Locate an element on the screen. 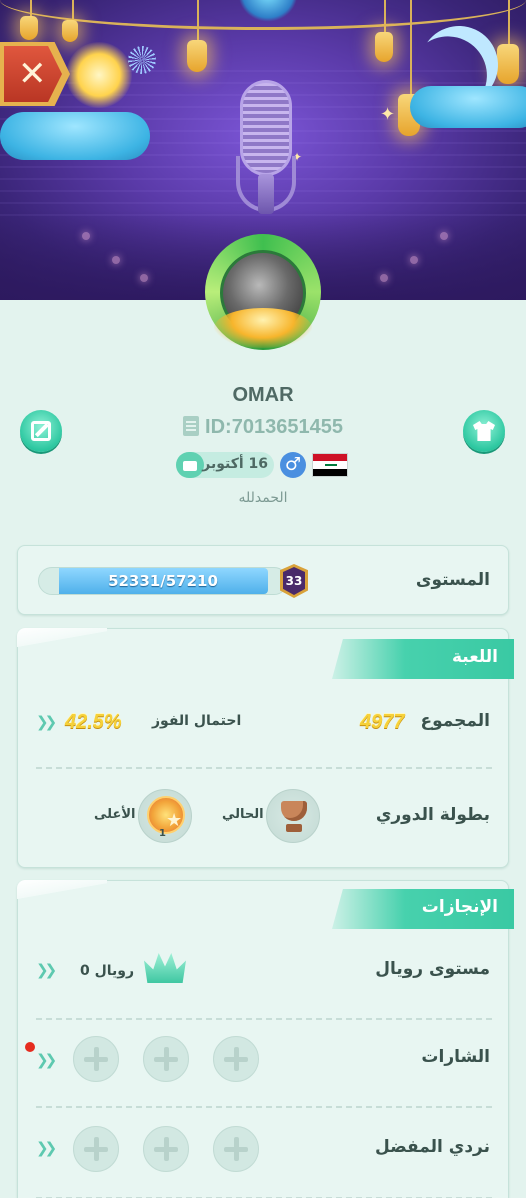 This screenshot has height=1198, width=526. win-rate-label: احتمال الفوز is located at coordinates (197, 721).